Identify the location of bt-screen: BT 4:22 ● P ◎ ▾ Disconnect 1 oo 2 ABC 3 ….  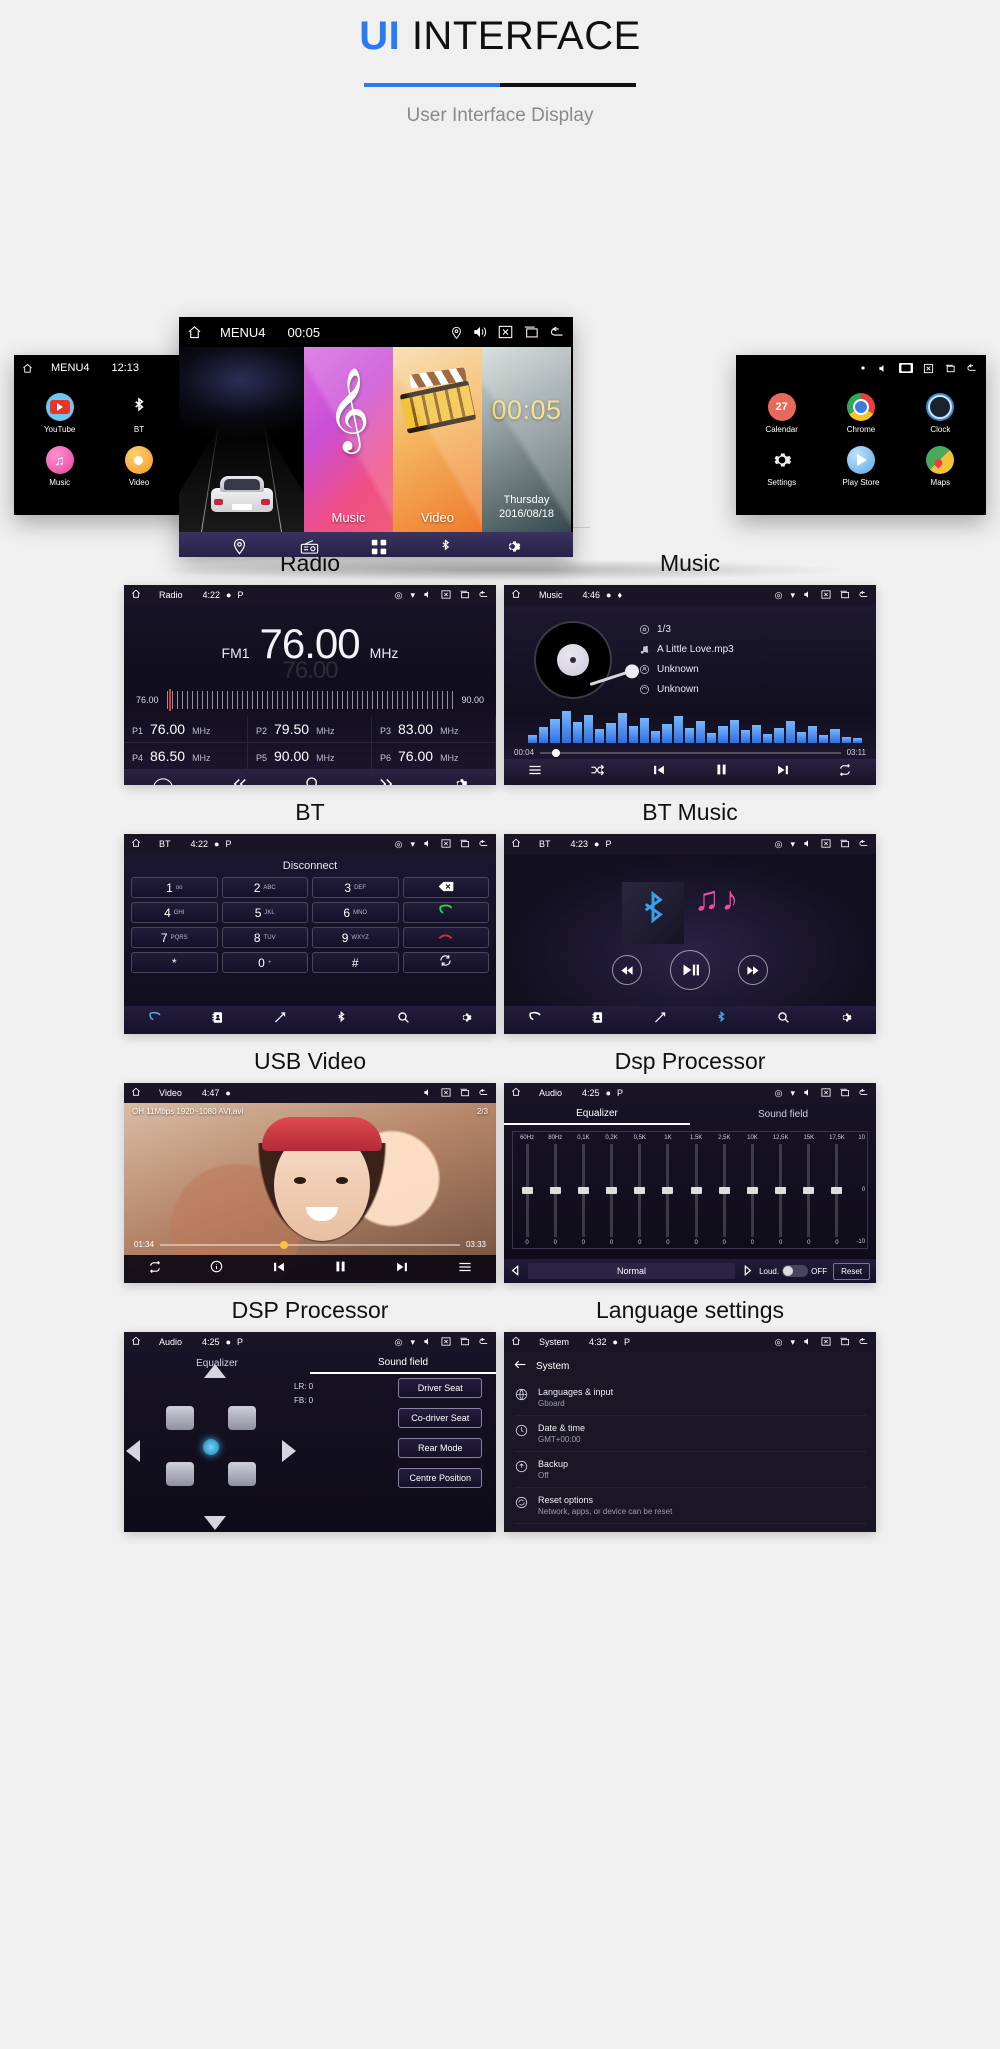
(310, 934).